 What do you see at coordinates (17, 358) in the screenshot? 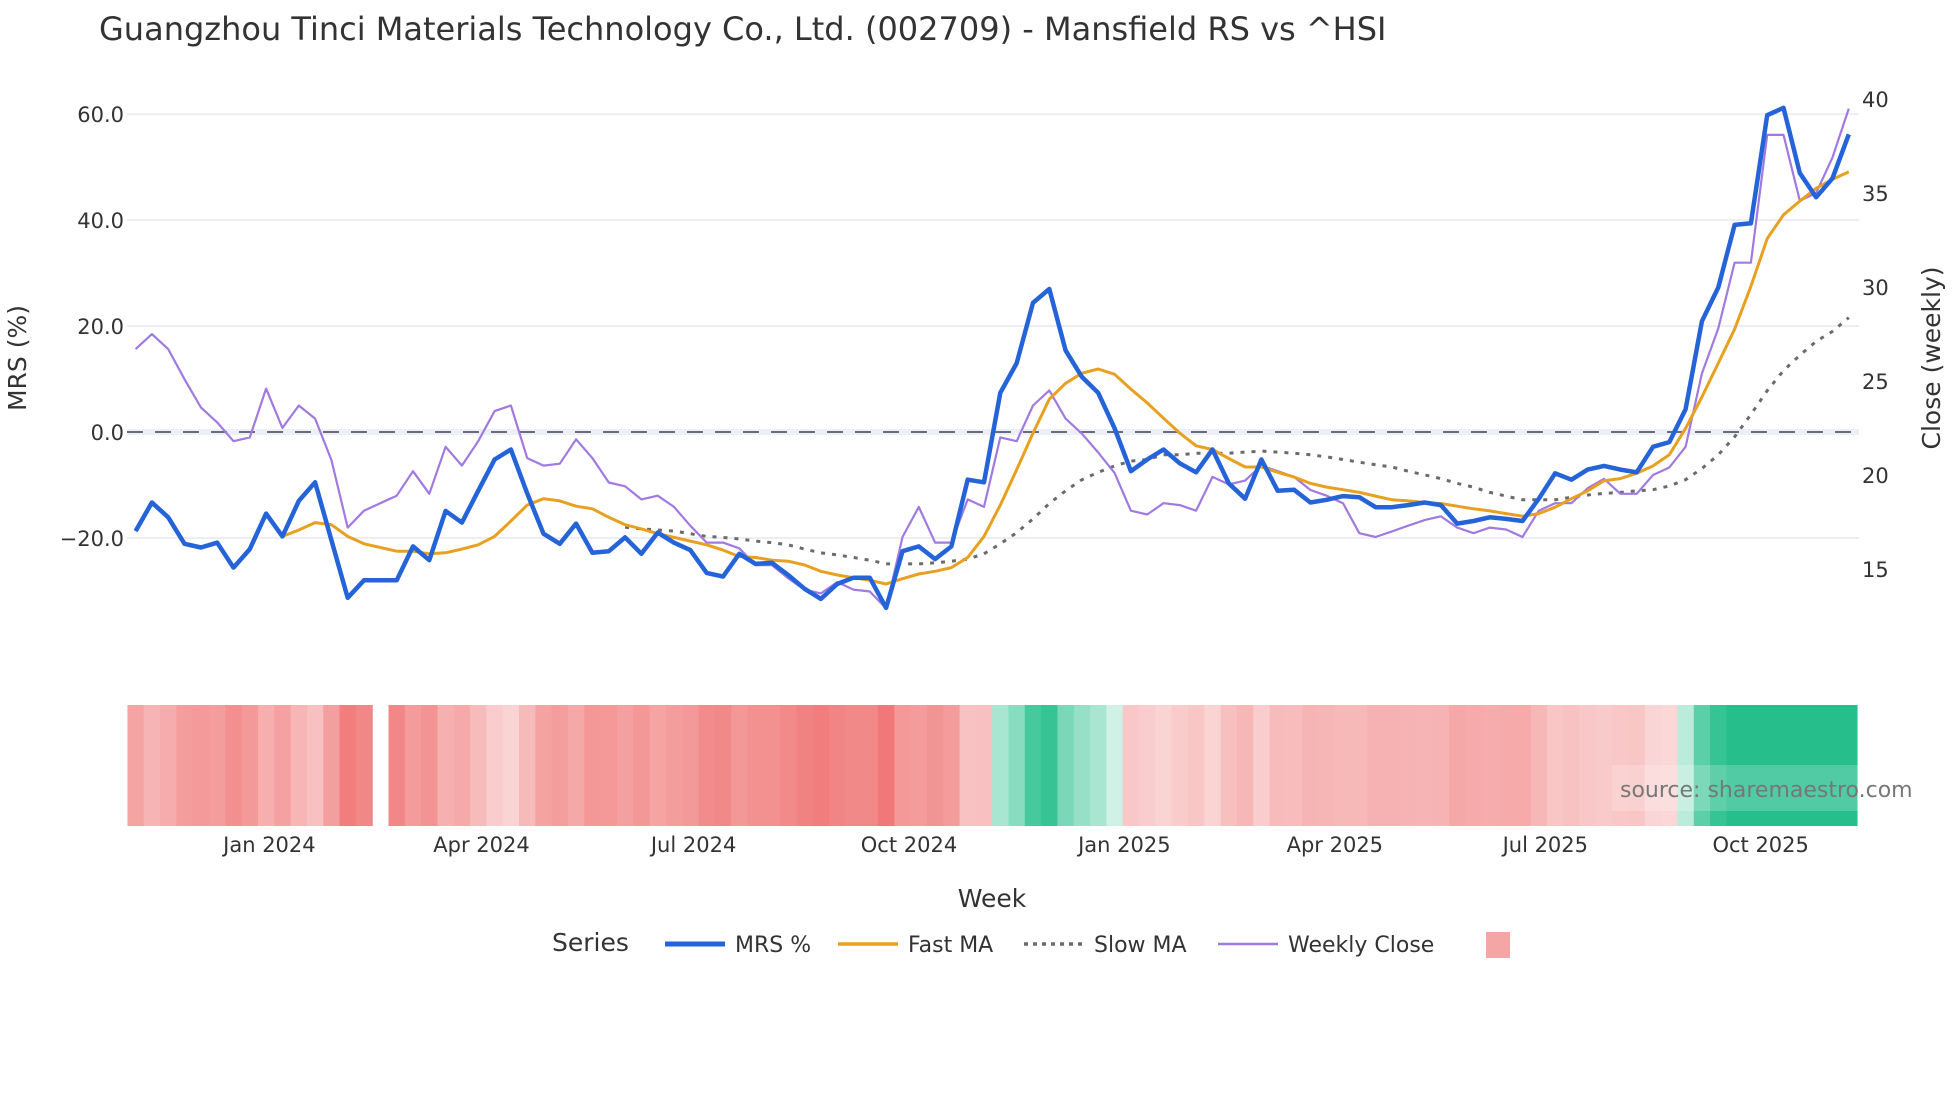
I see `y-axis-title: MRS (%)` at bounding box center [17, 358].